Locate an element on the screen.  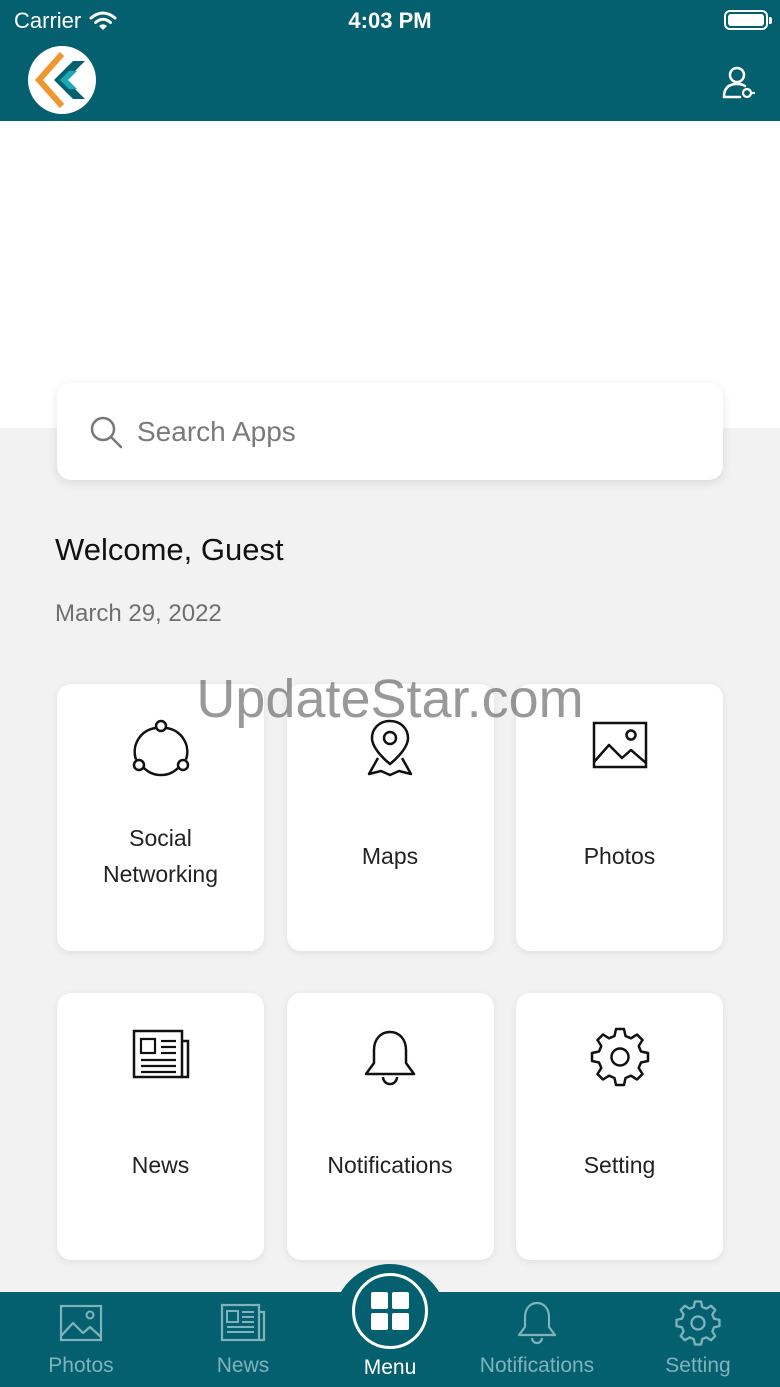
tab-label: Notifications is located at coordinates (537, 1365).